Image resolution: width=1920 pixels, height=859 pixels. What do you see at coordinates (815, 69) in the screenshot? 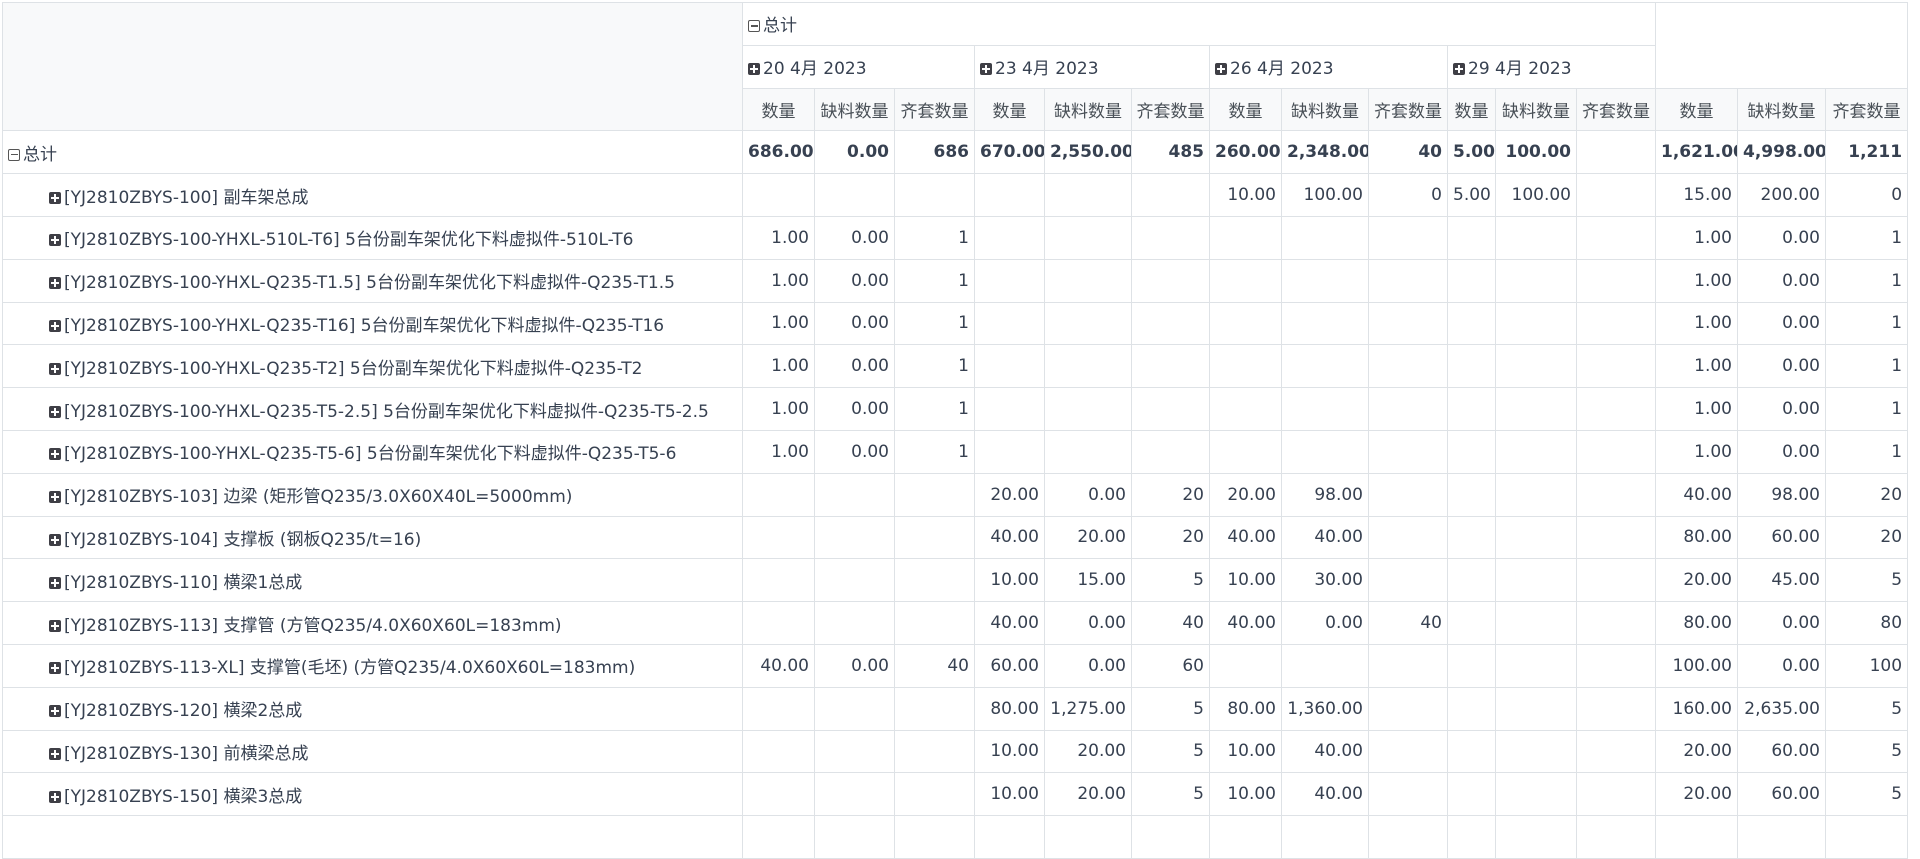
I see `date-label: 20 4月 2023` at bounding box center [815, 69].